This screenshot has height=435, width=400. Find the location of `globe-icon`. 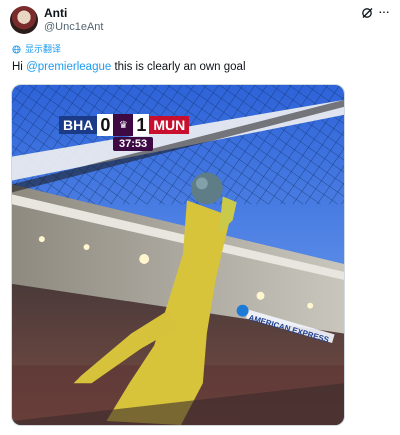

globe-icon is located at coordinates (16, 49).